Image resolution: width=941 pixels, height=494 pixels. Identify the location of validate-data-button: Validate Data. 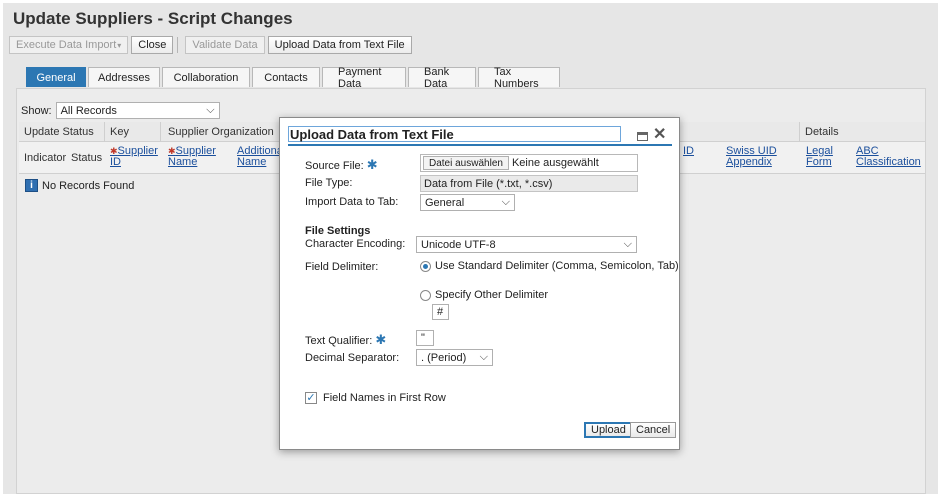
(225, 45).